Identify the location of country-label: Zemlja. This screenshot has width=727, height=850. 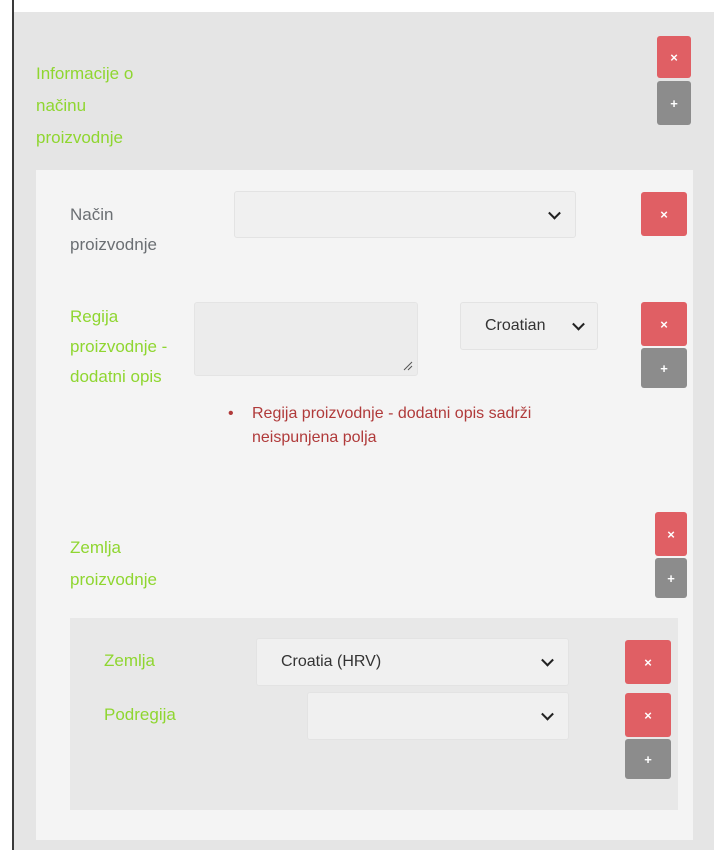
(130, 660).